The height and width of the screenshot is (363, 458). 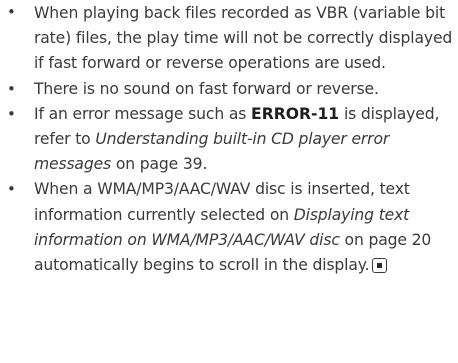 I want to click on note-text-part: on page 39., so click(x=159, y=164).